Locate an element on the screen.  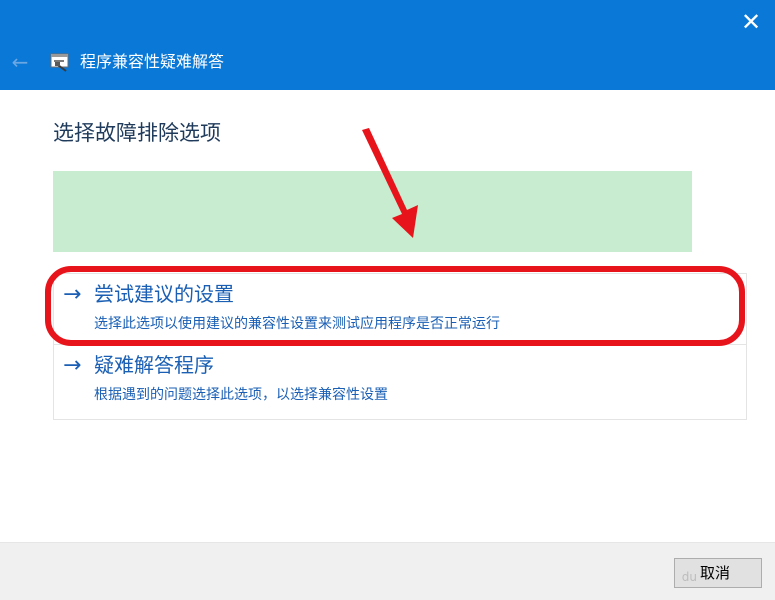
close-icon: ✕ is located at coordinates (751, 22).